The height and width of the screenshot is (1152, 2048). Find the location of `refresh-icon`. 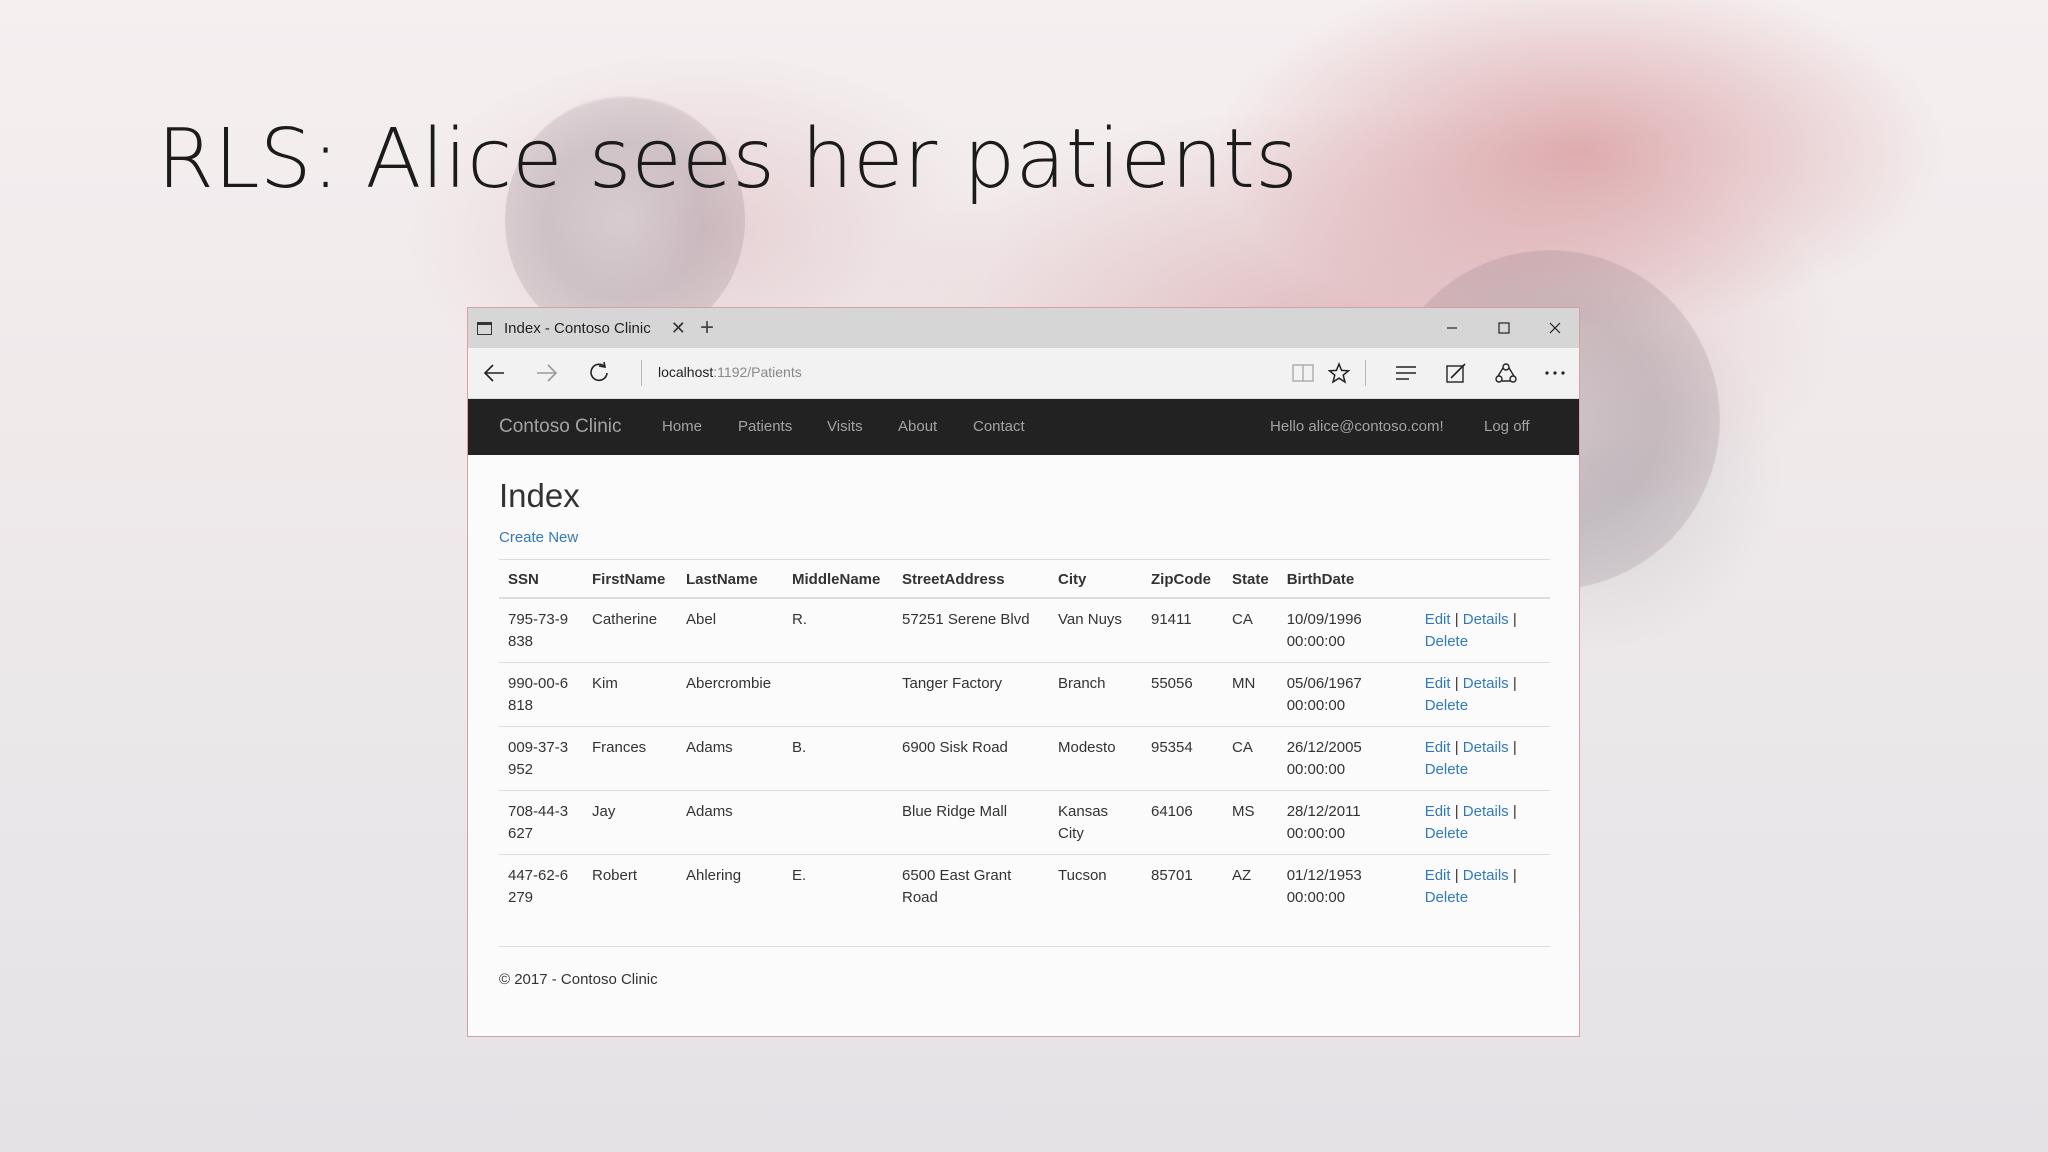

refresh-icon is located at coordinates (599, 373).